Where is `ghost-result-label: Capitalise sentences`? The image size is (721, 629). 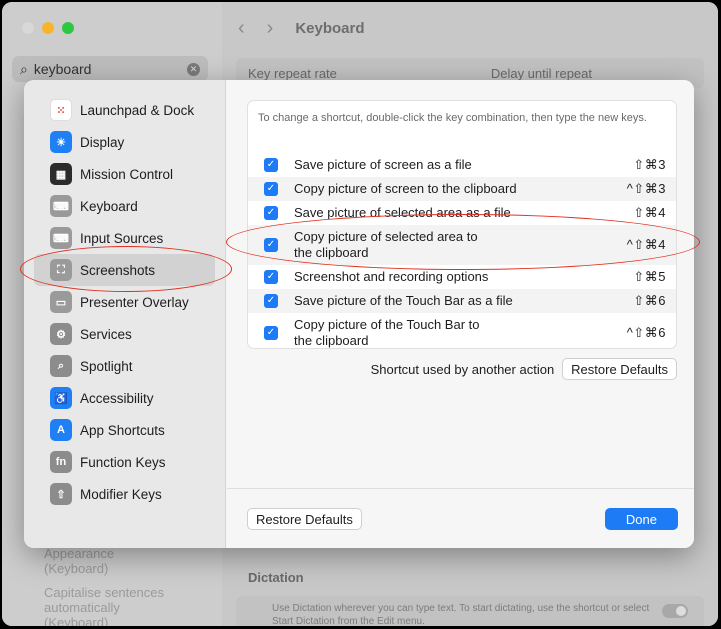
ghost-result-label: Capitalise sentences is located at coordinates (104, 592).